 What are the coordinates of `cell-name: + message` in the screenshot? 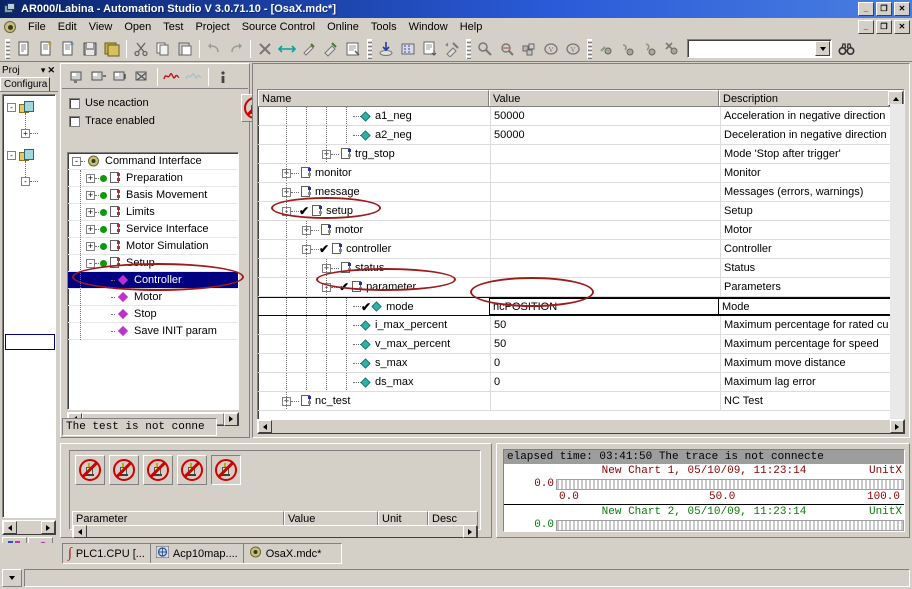 It's located at (374, 192).